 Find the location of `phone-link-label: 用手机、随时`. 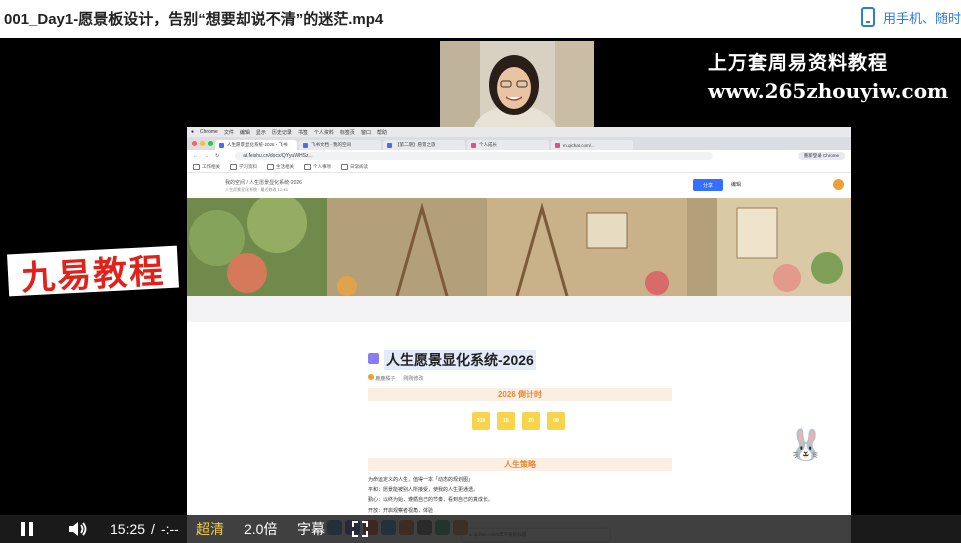

phone-link-label: 用手机、随时 is located at coordinates (921, 18).